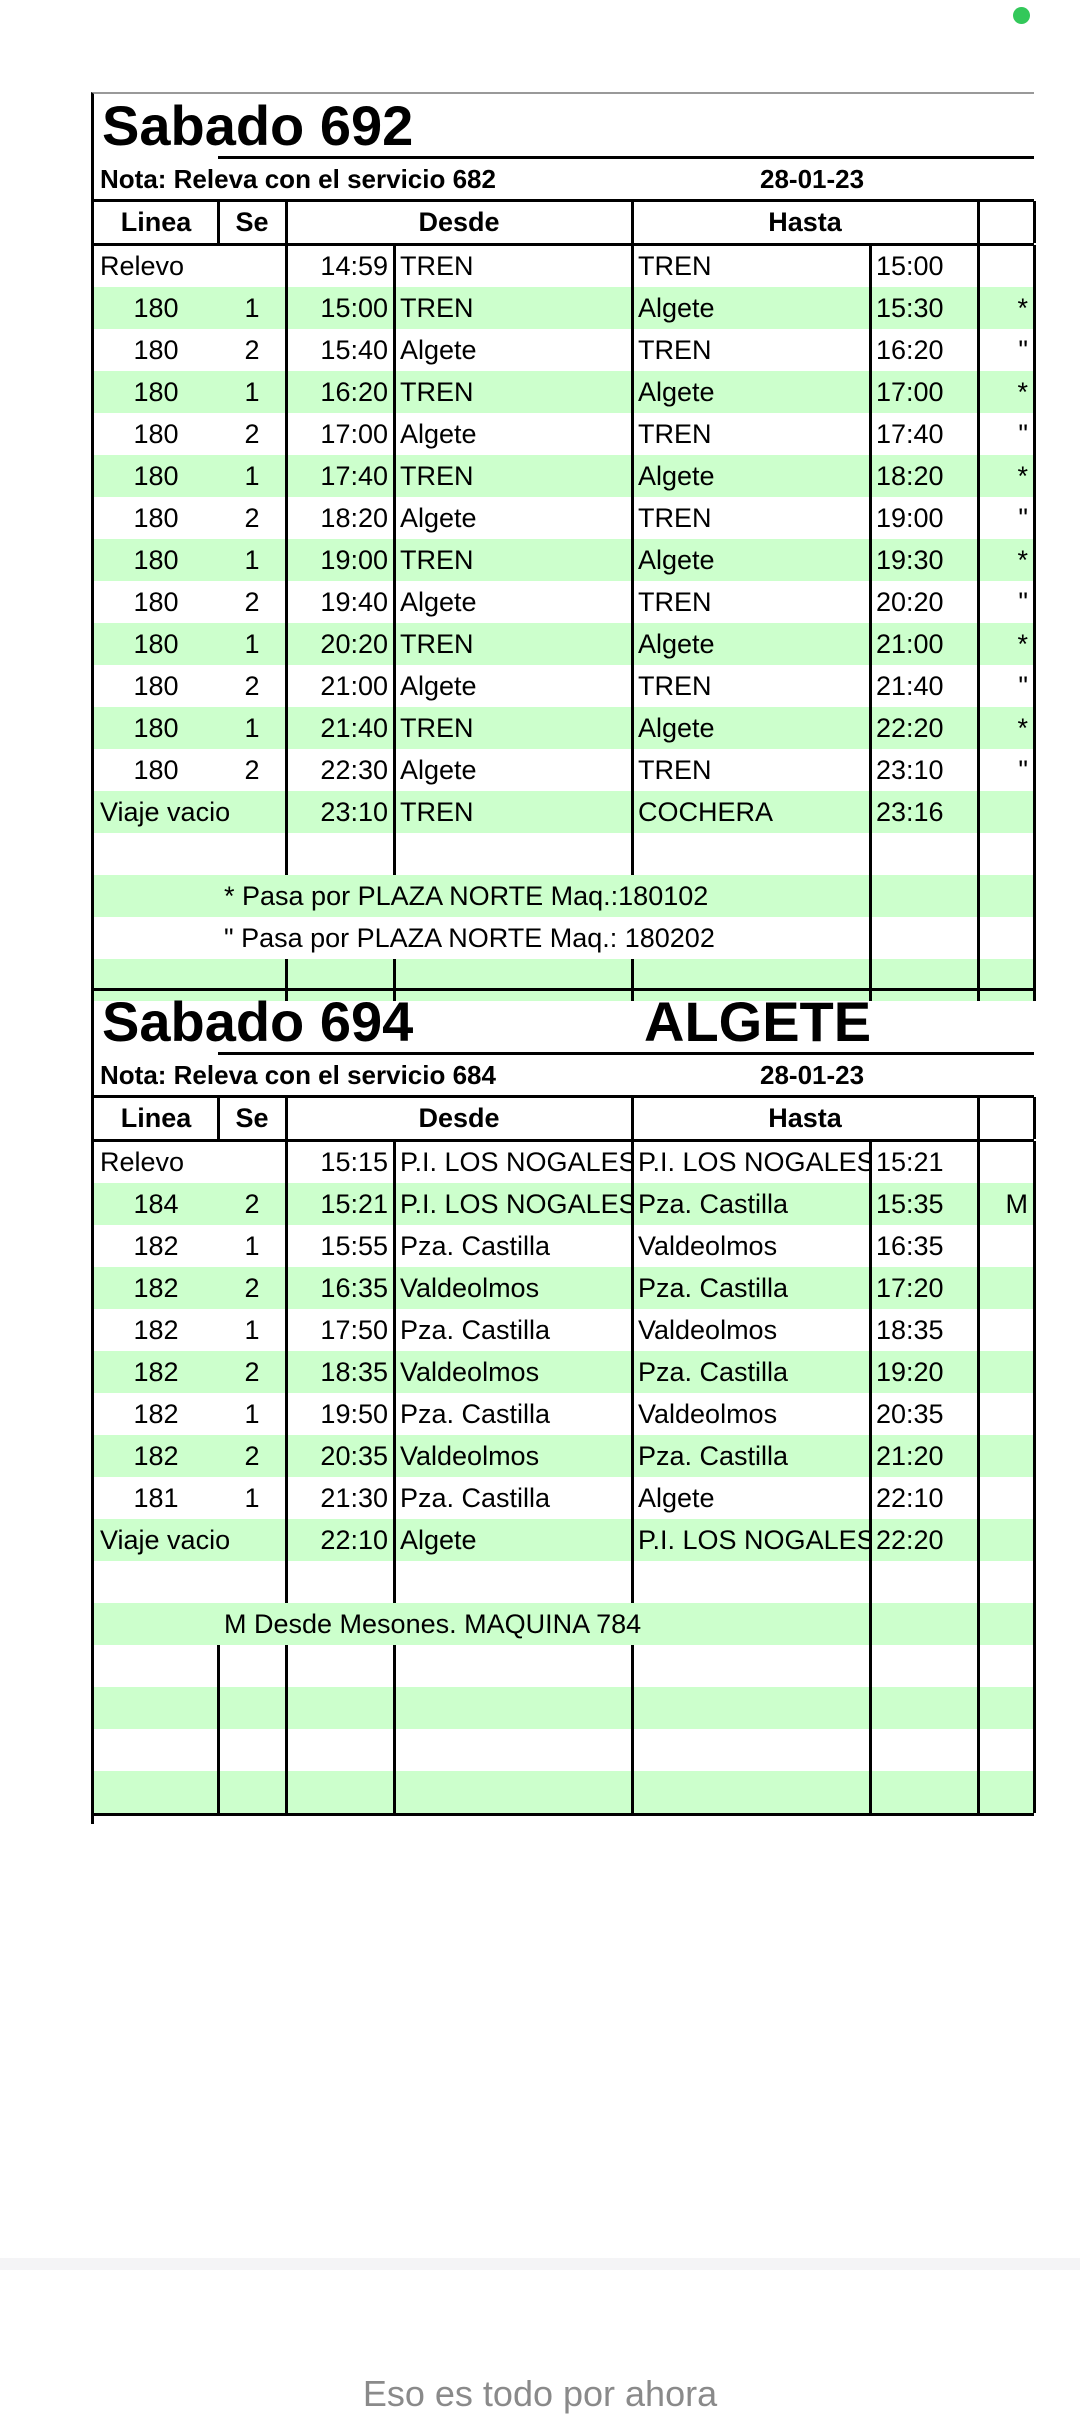 This screenshot has width=1080, height=2415. Describe the element at coordinates (910, 1330) in the screenshot. I see `cell-t2: 18:35` at that location.